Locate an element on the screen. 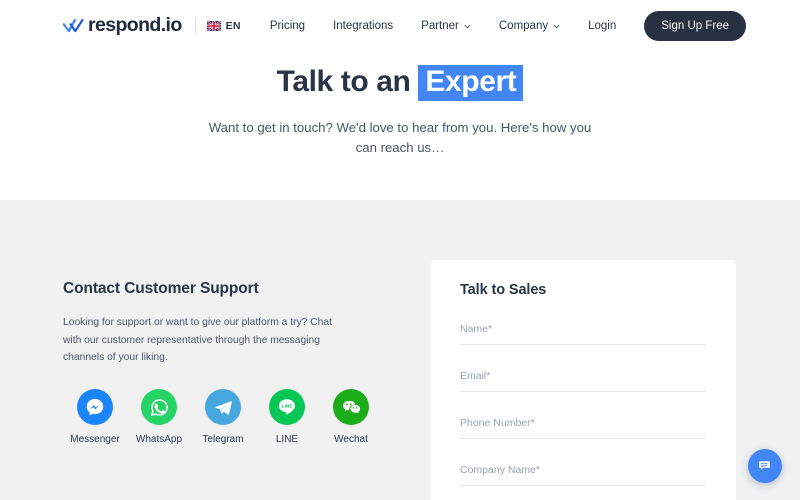  chat-bubble-icon is located at coordinates (764, 465).